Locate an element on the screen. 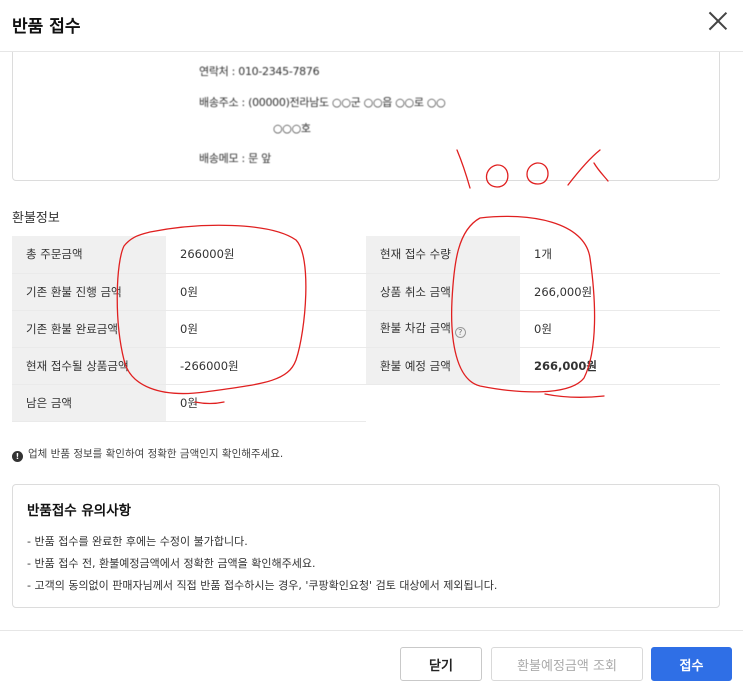 Image resolution: width=743 pixels, height=689 pixels. table-row: 환불 차감 금액? 0원 is located at coordinates (543, 329).